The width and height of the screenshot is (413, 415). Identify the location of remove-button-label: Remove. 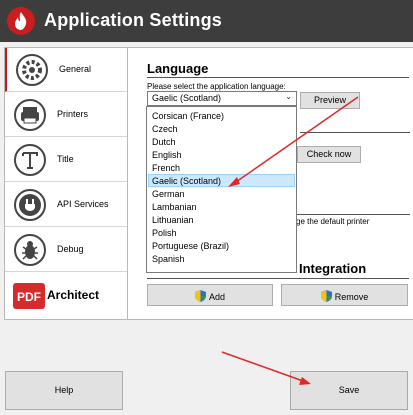
(351, 297).